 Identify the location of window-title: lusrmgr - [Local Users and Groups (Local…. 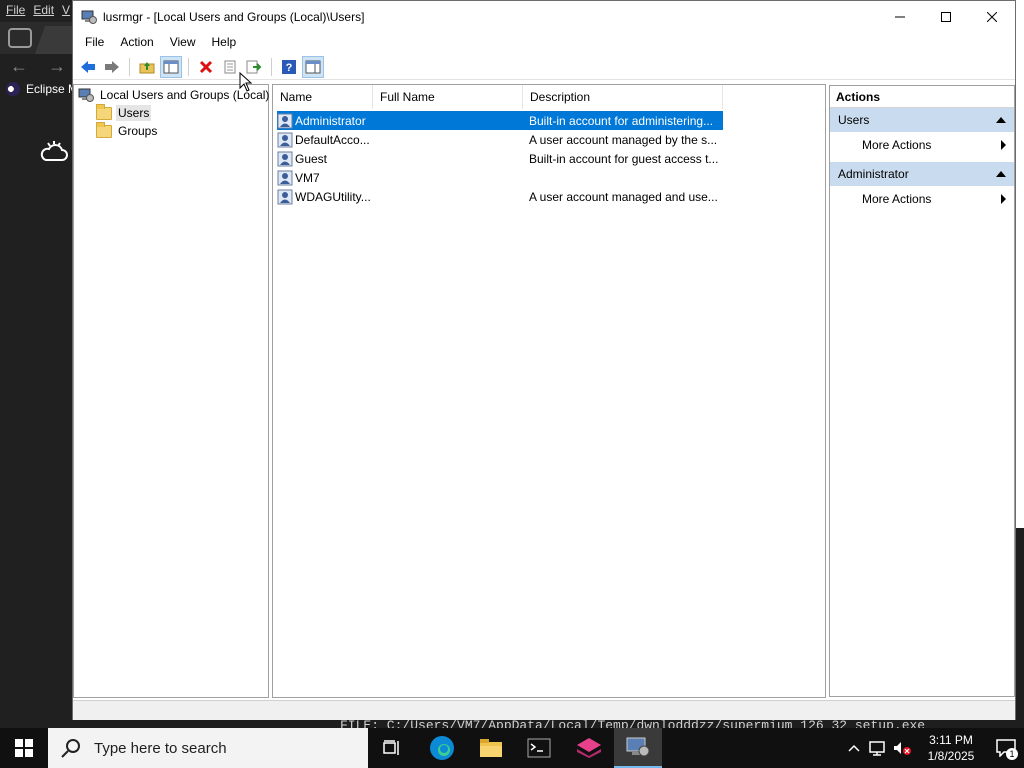
(234, 16).